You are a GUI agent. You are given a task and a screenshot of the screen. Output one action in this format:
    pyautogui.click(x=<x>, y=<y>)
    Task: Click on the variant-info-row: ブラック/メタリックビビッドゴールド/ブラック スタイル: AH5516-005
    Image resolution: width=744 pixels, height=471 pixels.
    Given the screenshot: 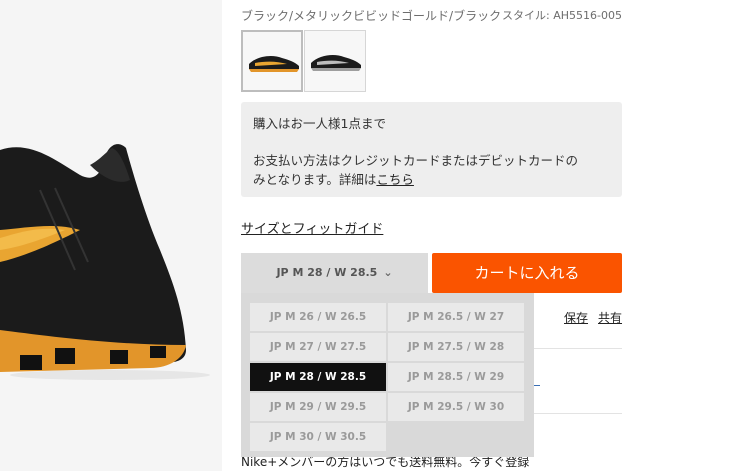 What is the action you would take?
    pyautogui.click(x=431, y=16)
    